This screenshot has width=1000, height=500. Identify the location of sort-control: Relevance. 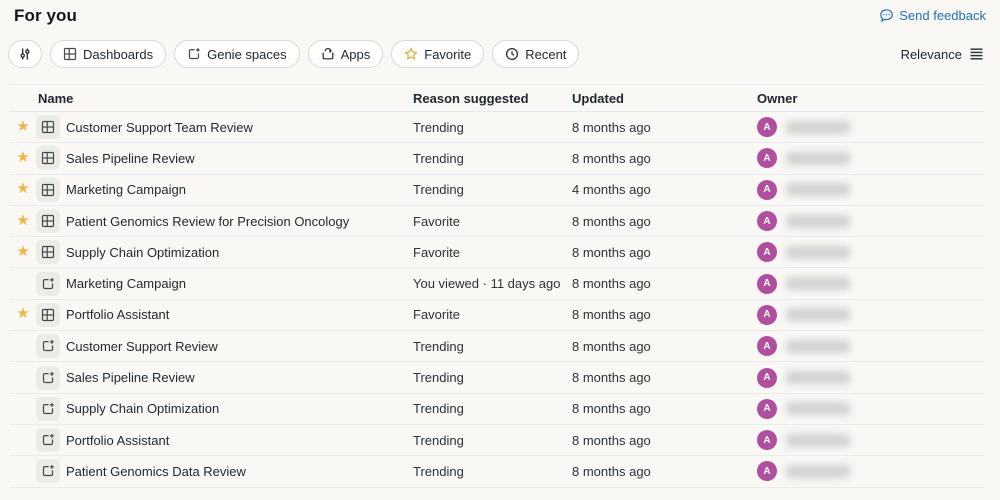
(942, 54).